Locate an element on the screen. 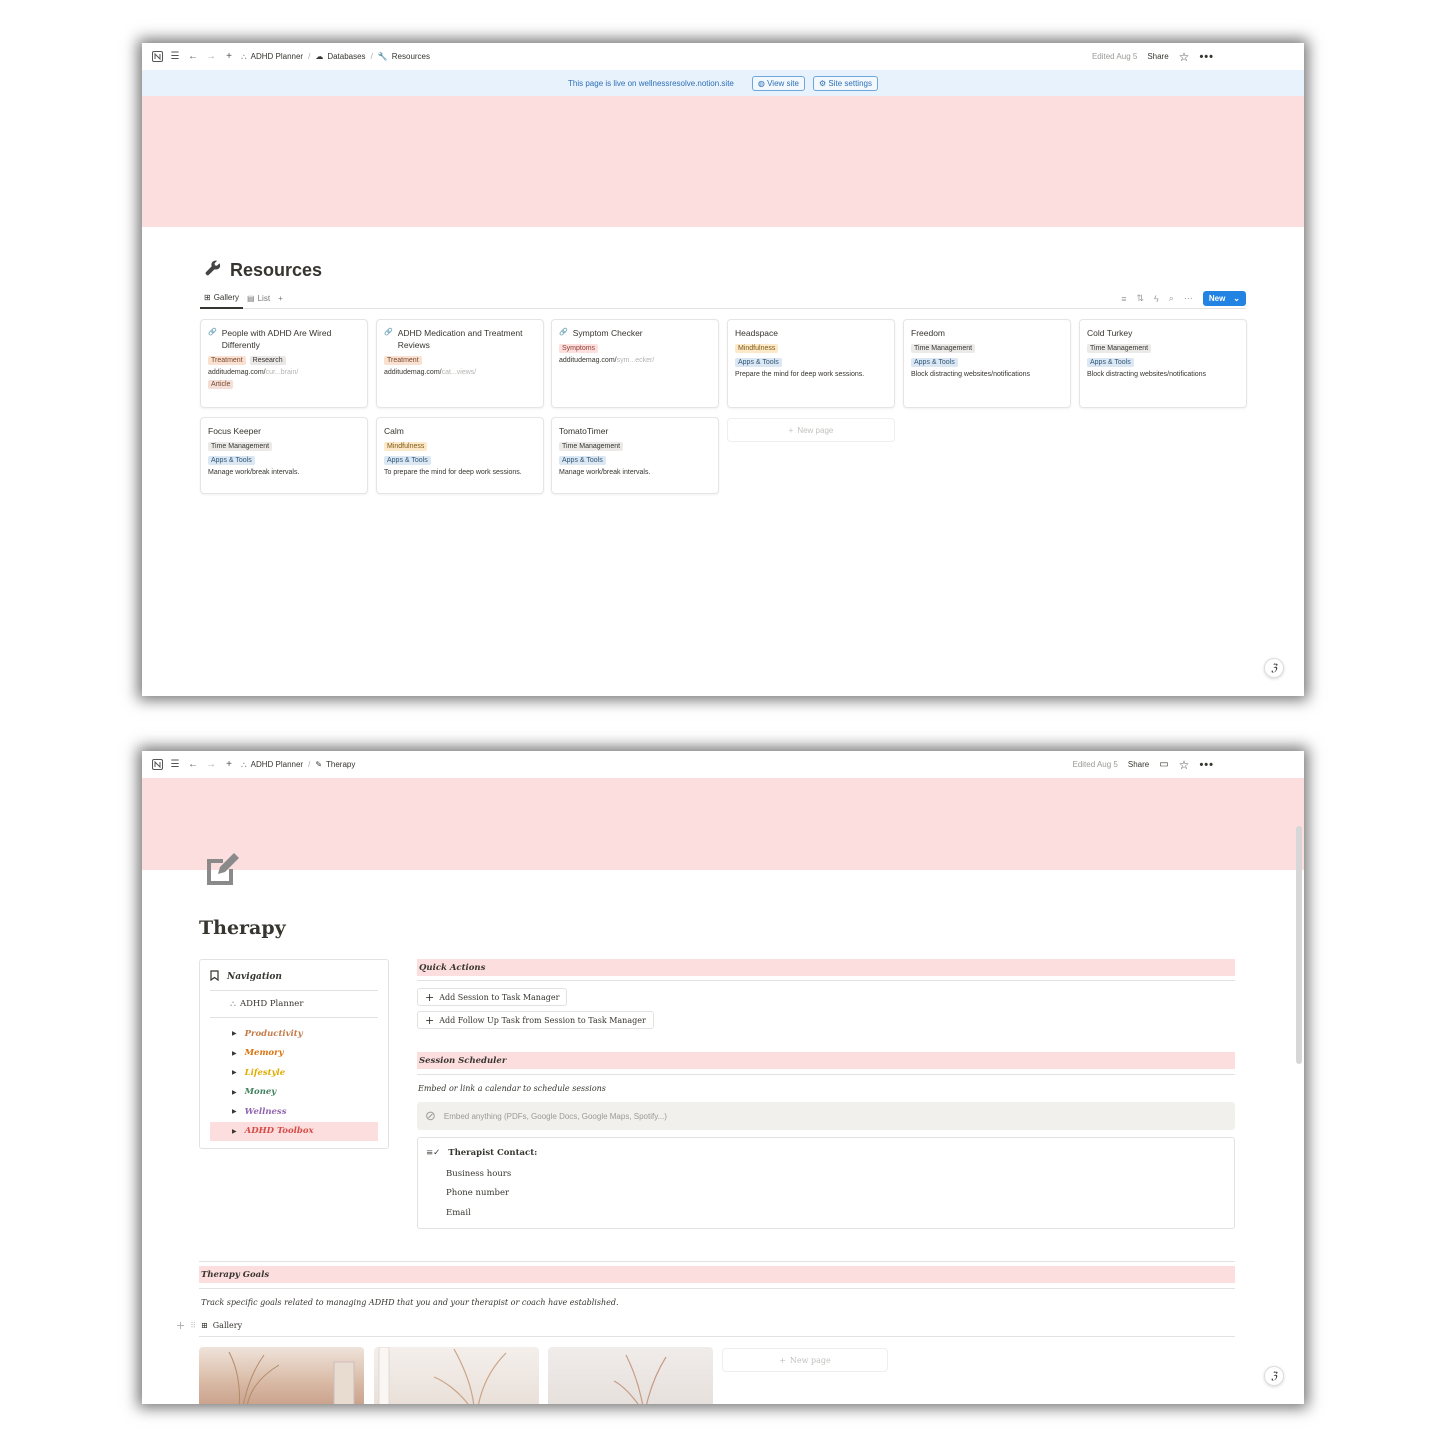 The width and height of the screenshot is (1445, 1445). card-url-path: cat...views/ is located at coordinates (459, 372).